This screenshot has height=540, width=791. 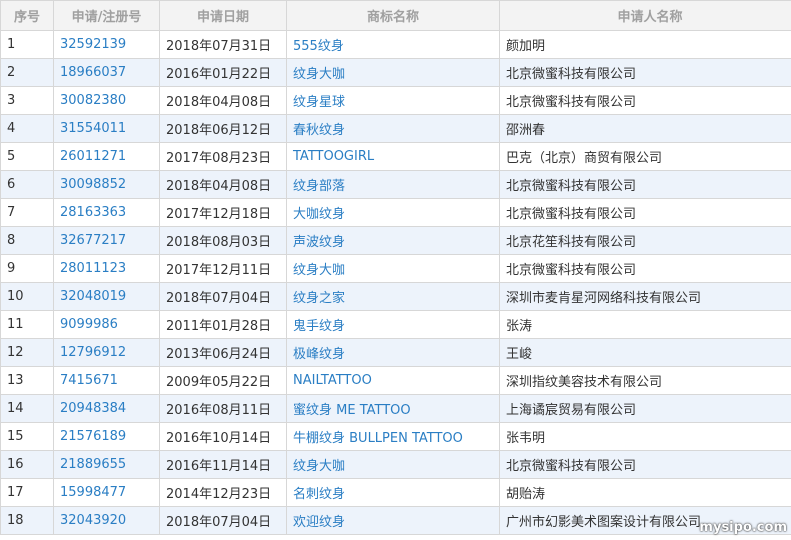 What do you see at coordinates (223, 380) in the screenshot?
I see `cell-date: 2009年05月22日` at bounding box center [223, 380].